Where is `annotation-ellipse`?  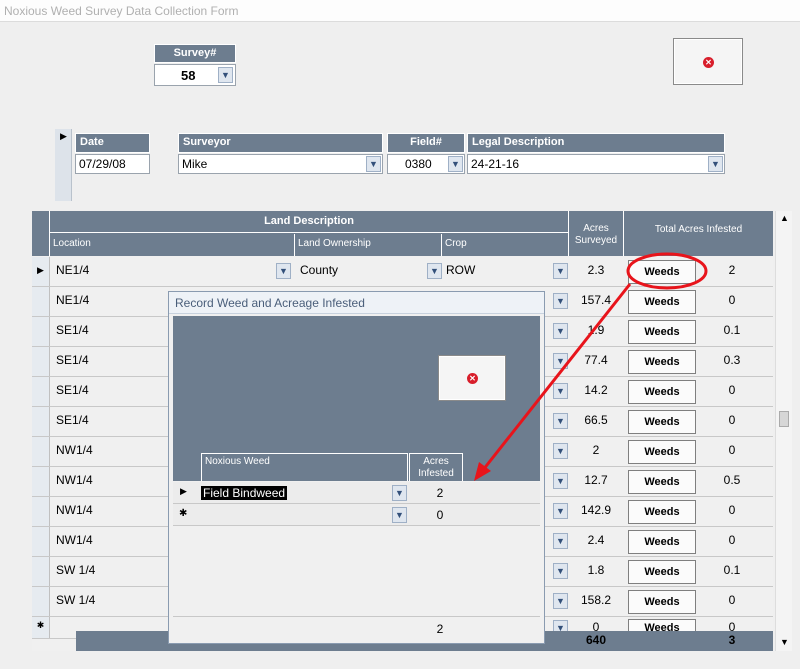
annotation-ellipse is located at coordinates (667, 271).